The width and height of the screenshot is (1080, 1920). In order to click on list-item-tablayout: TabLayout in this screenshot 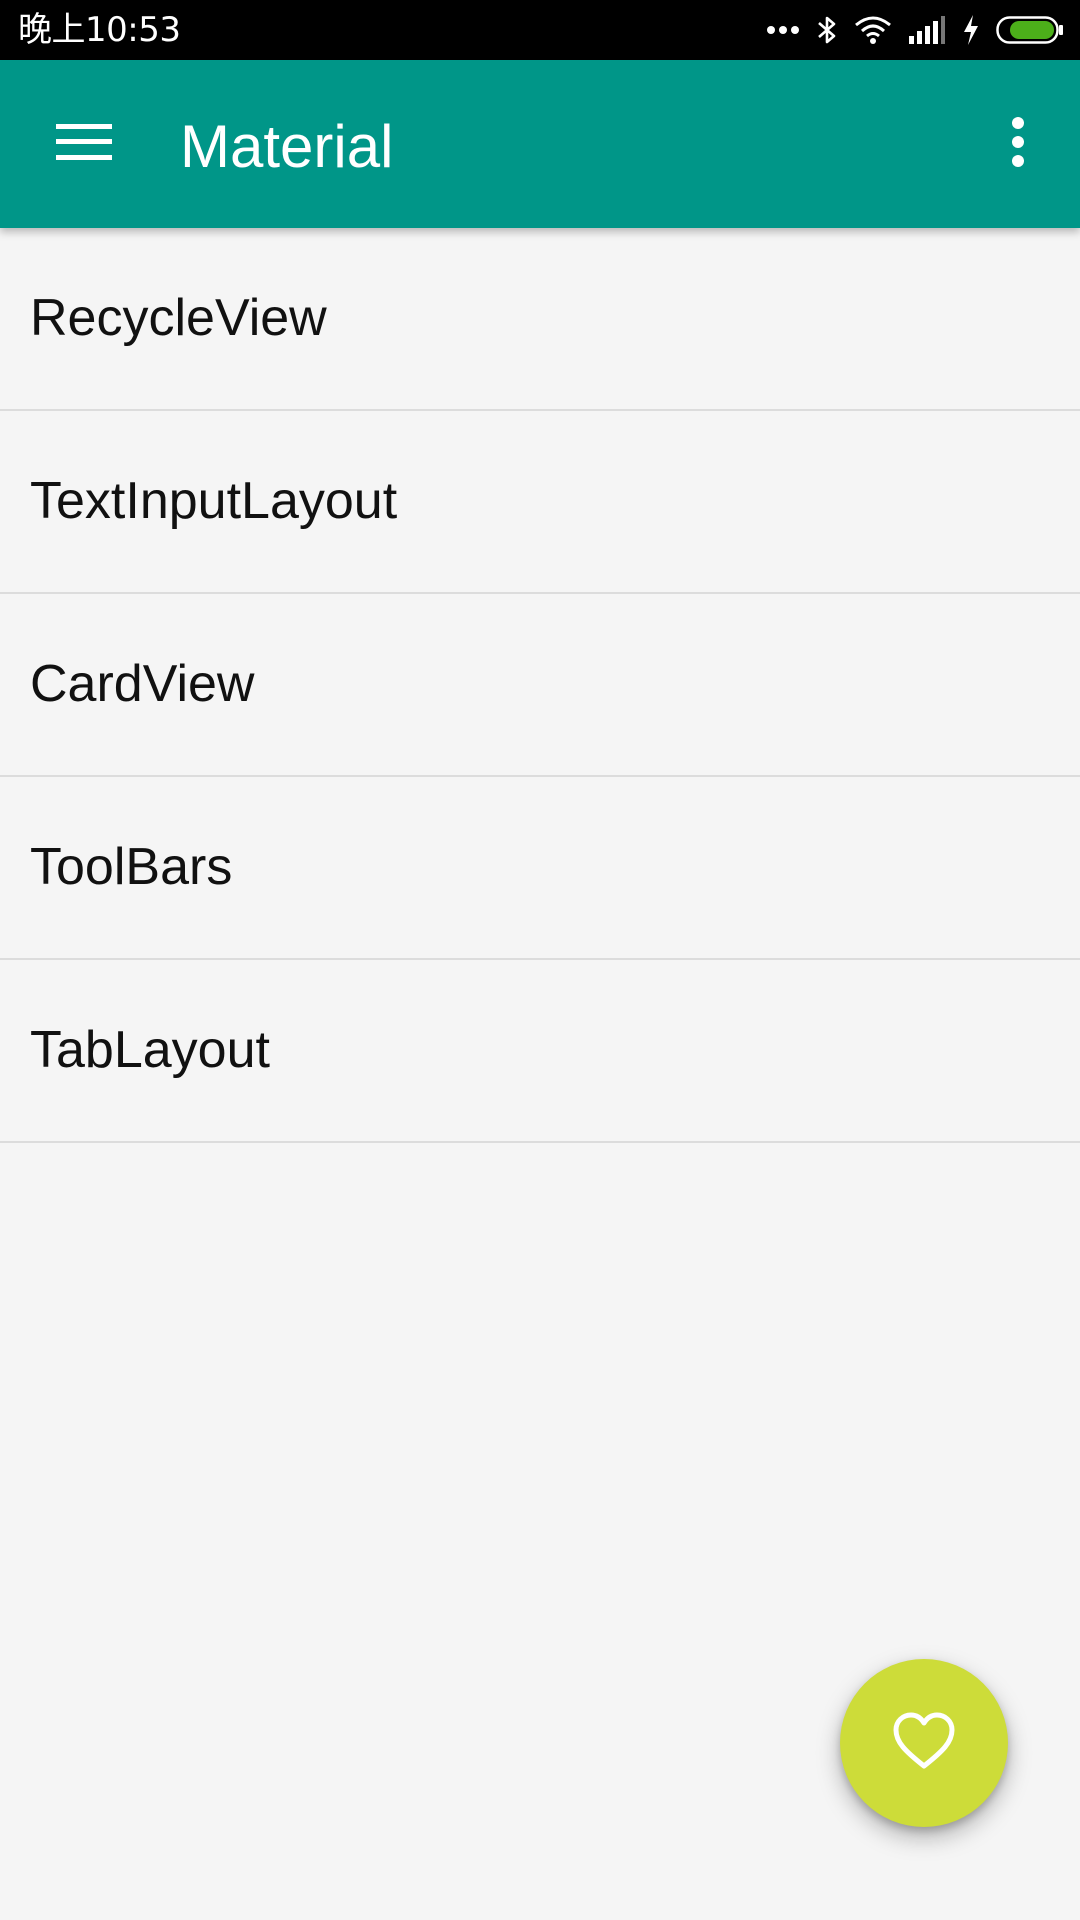, I will do `click(540, 1051)`.